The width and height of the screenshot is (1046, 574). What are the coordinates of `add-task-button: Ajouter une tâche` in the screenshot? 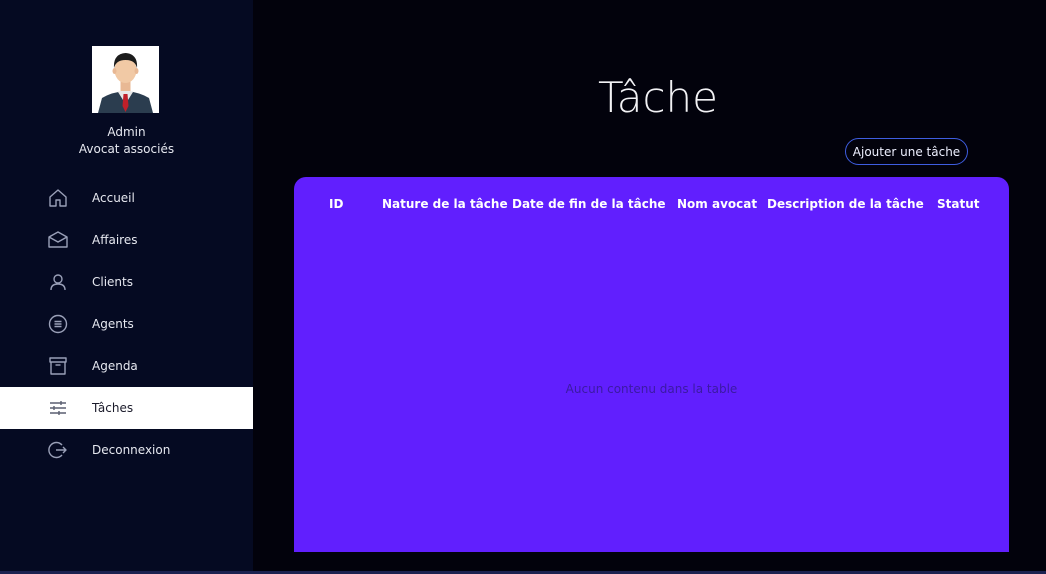 It's located at (906, 151).